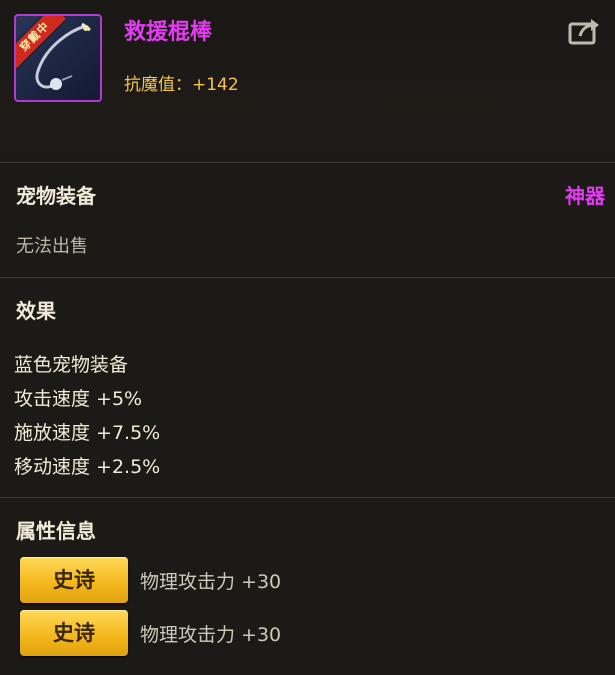 This screenshot has height=675, width=615. I want to click on effects-title: 效果, so click(36, 311).